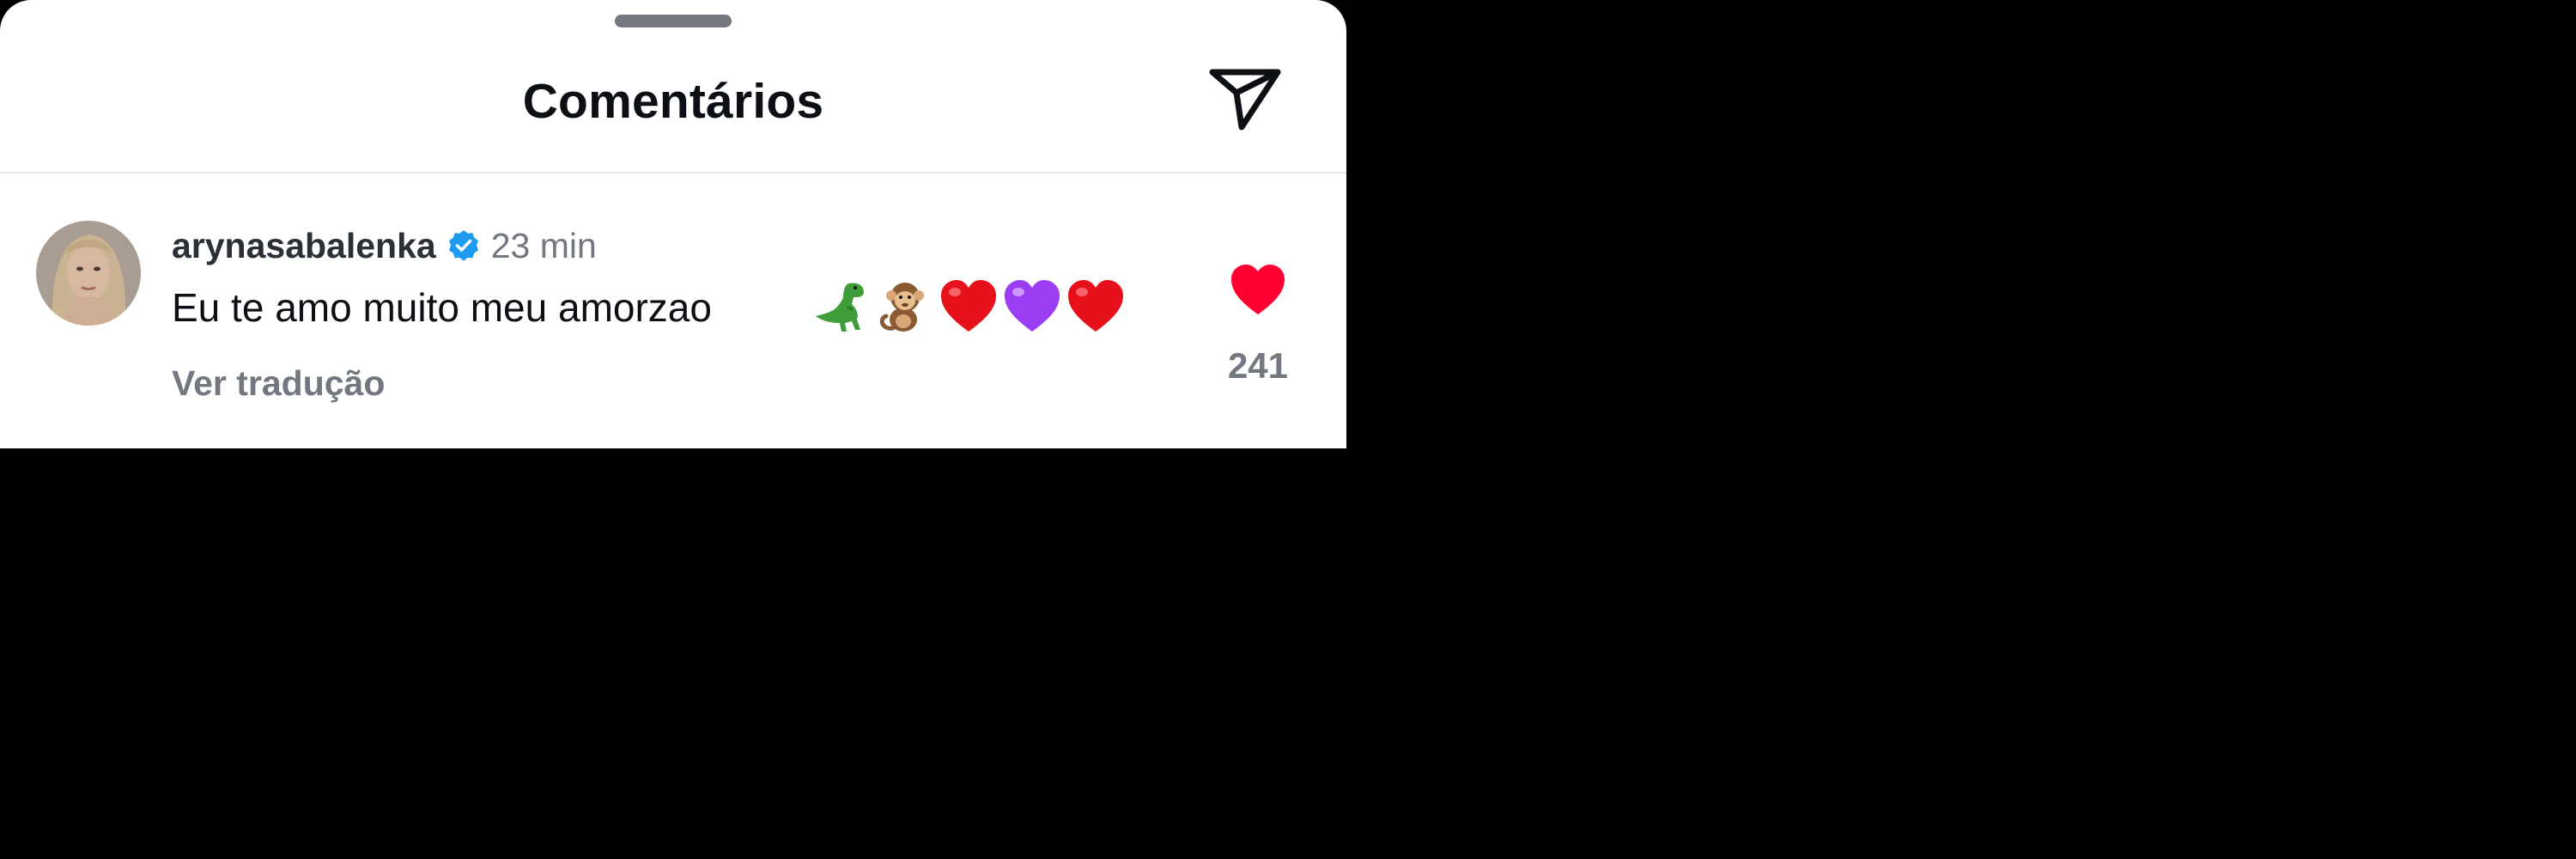 The width and height of the screenshot is (2576, 859). What do you see at coordinates (442, 308) in the screenshot?
I see `comment-text: Eu te amo muito meu amorzao` at bounding box center [442, 308].